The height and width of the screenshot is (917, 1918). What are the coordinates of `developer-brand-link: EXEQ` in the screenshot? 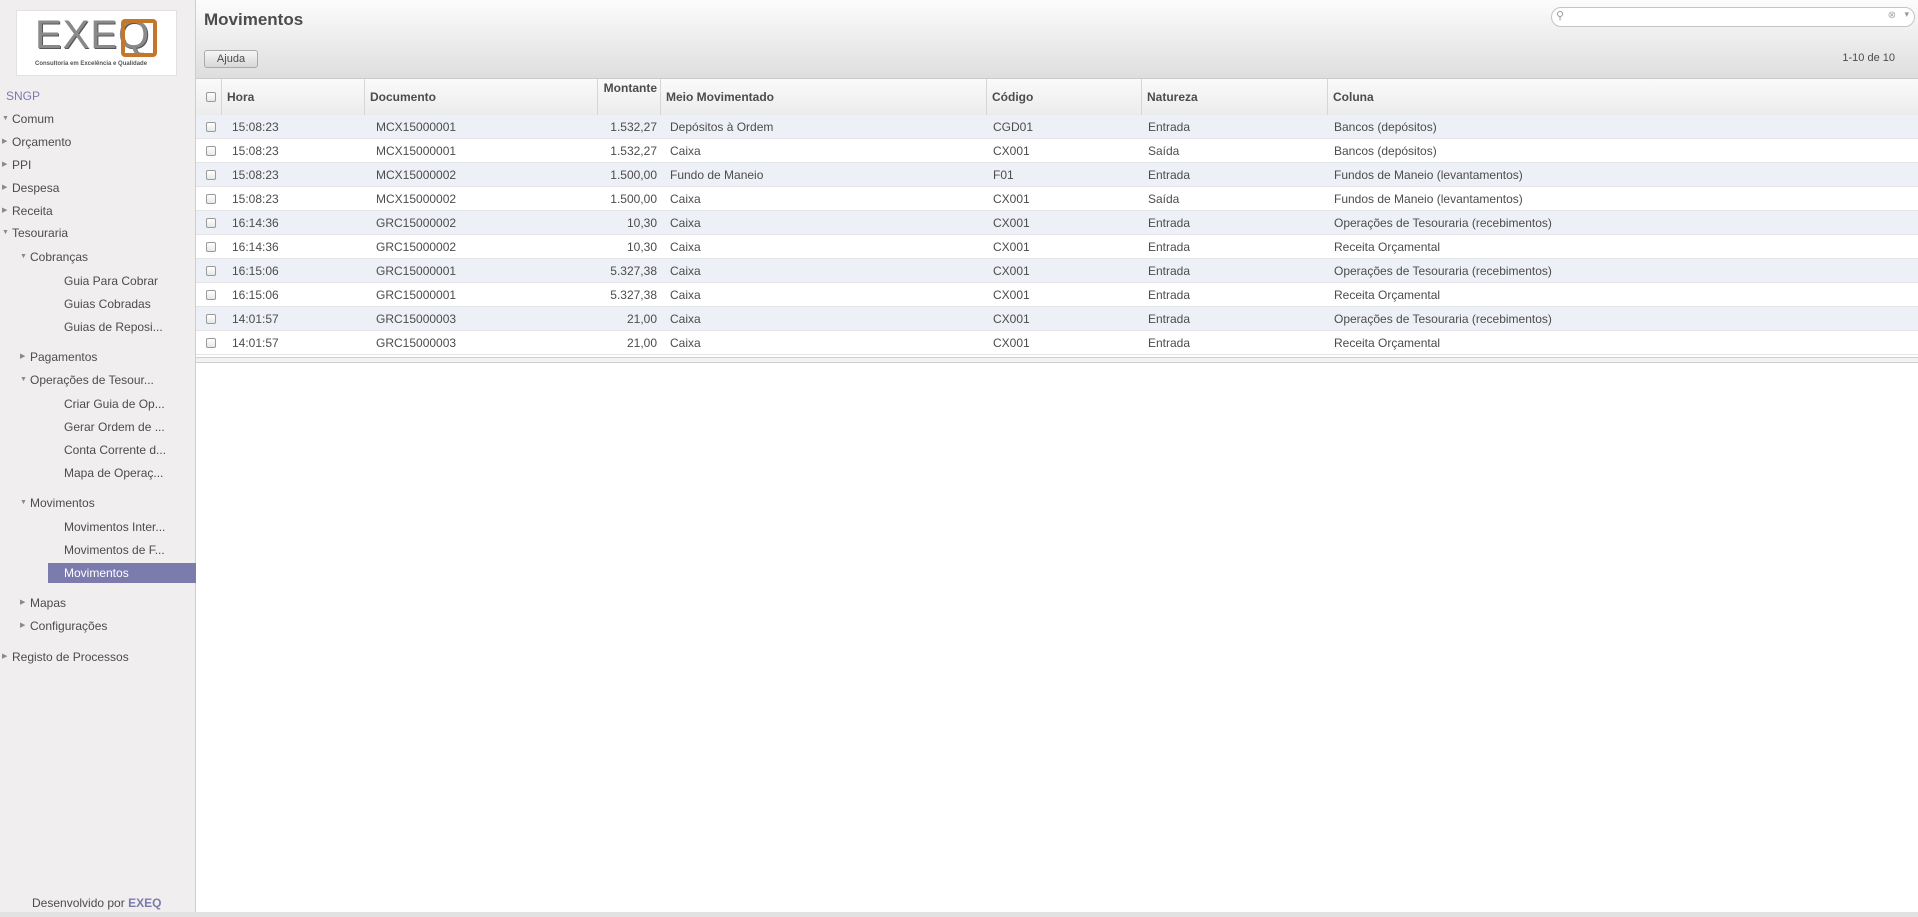 It's located at (144, 903).